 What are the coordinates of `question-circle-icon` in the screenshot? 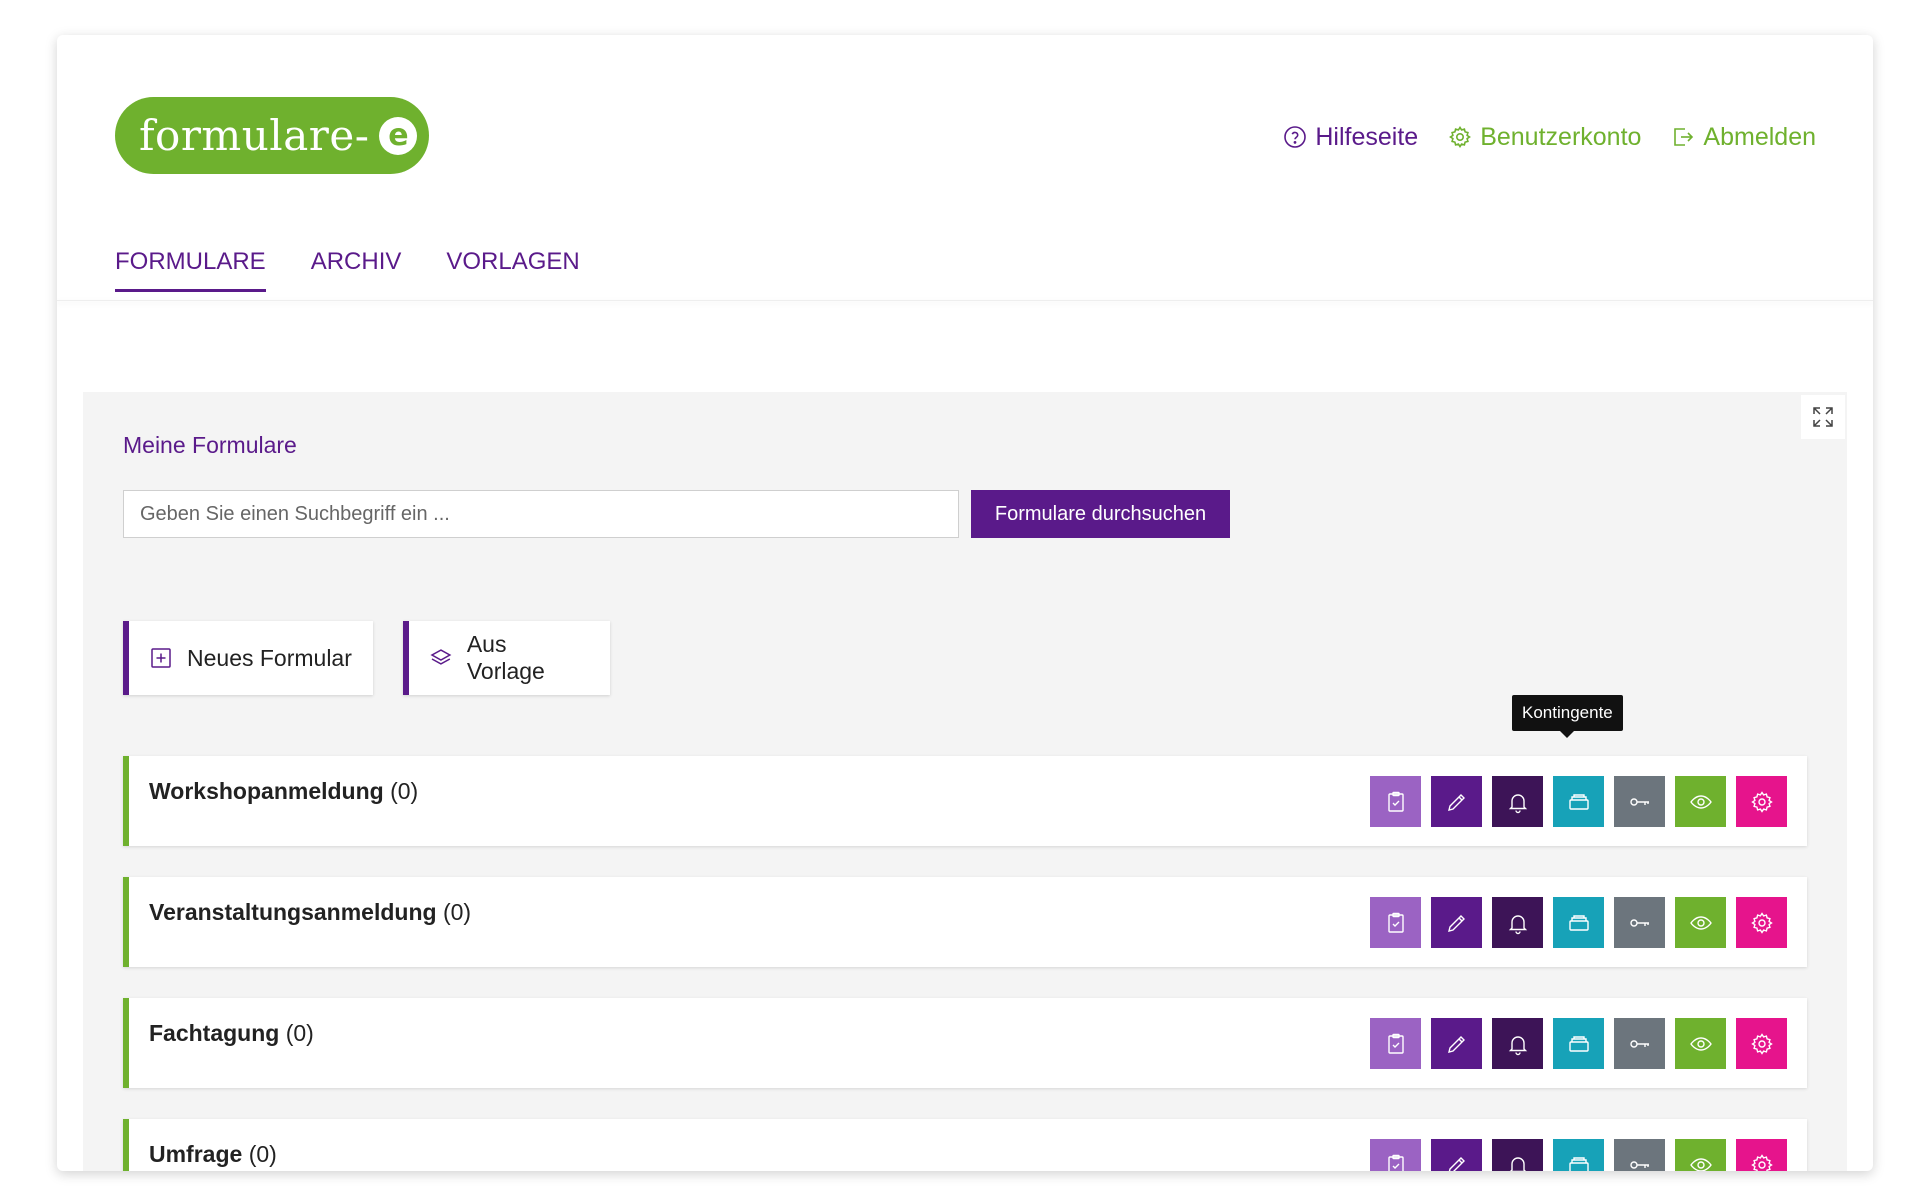 It's located at (1295, 137).